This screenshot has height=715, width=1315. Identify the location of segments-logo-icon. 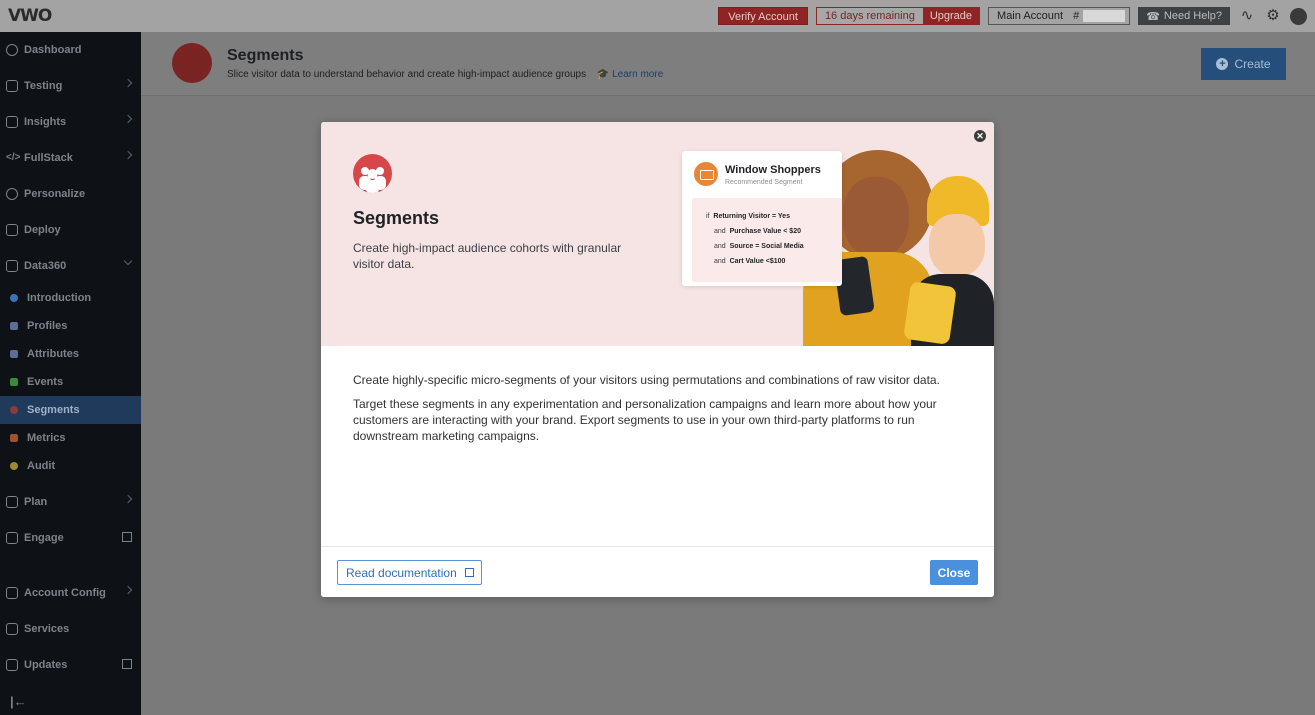
(192, 63).